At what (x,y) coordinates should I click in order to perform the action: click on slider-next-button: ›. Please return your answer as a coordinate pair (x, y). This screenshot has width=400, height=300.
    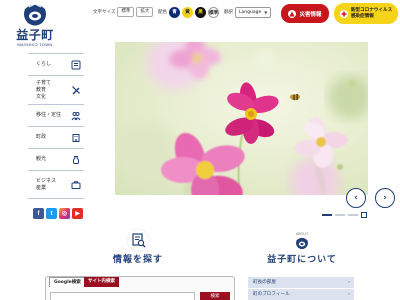
    Looking at the image, I should click on (385, 198).